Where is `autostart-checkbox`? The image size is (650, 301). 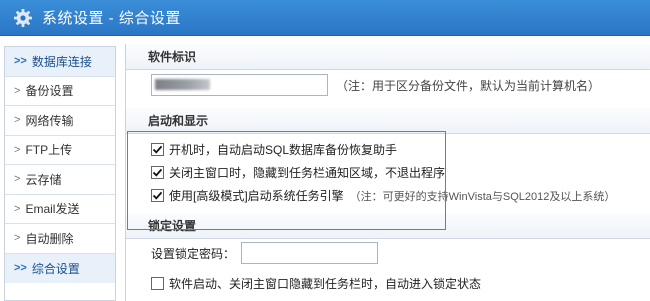
autostart-checkbox is located at coordinates (157, 149).